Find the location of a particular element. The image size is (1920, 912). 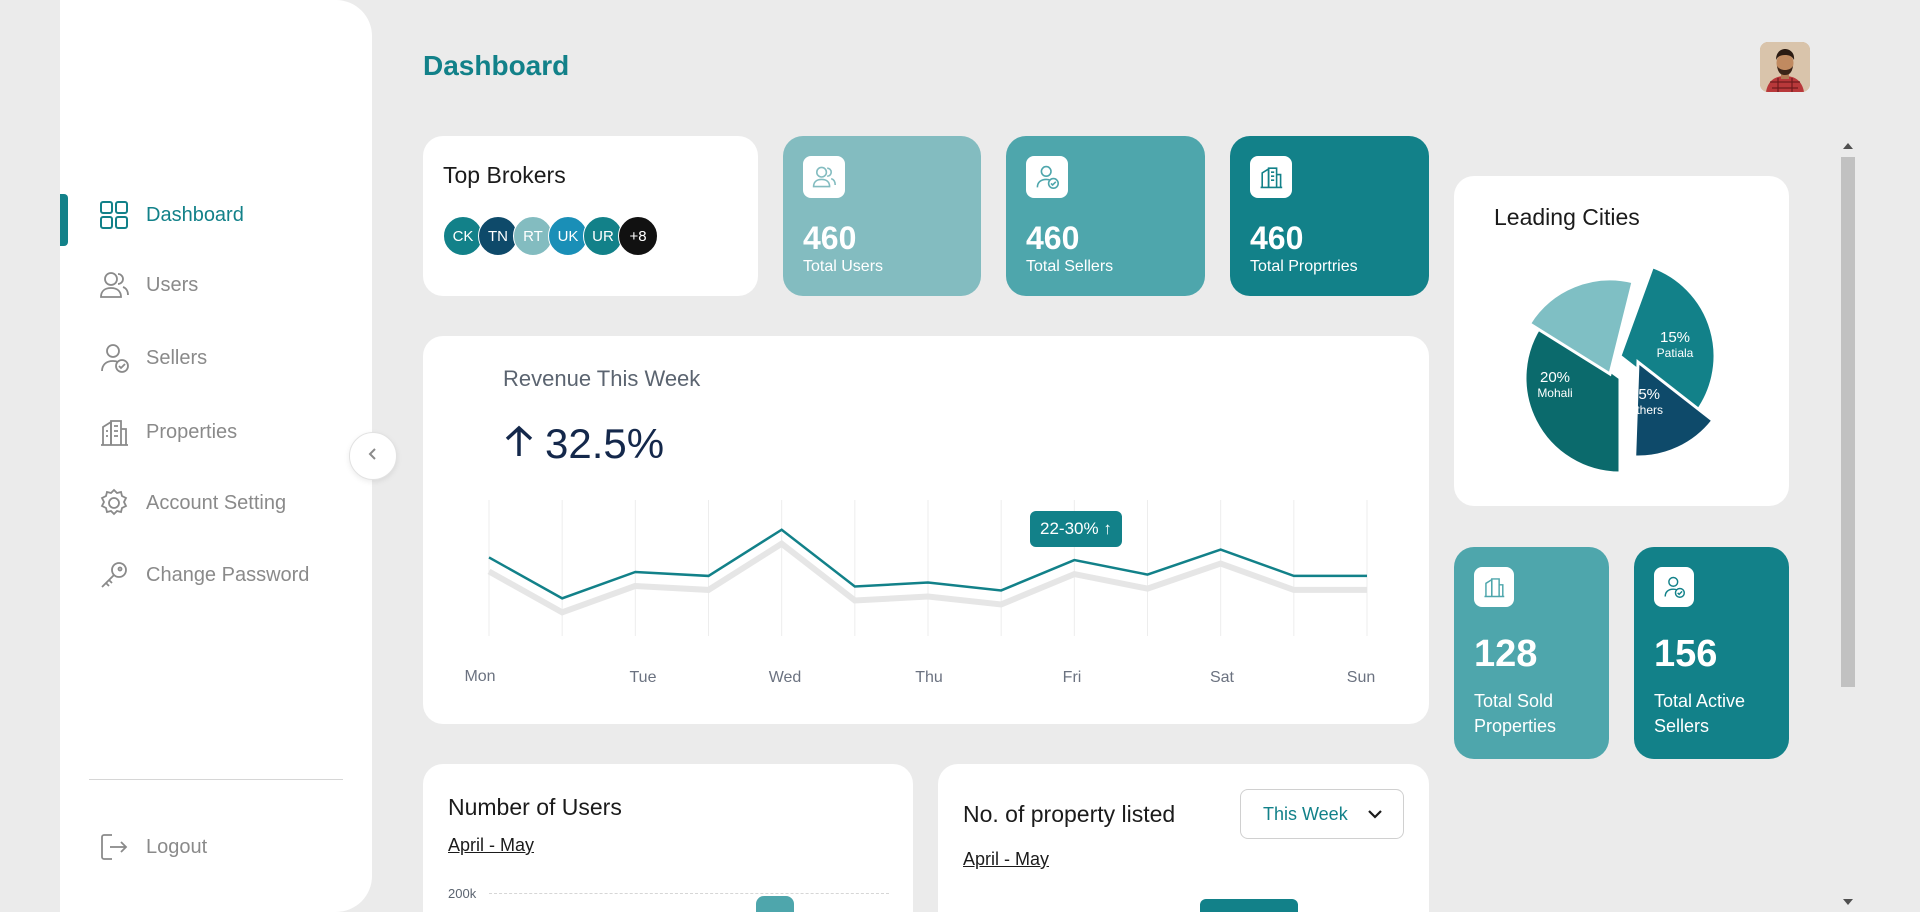

users-date-range: April - May is located at coordinates (491, 845).